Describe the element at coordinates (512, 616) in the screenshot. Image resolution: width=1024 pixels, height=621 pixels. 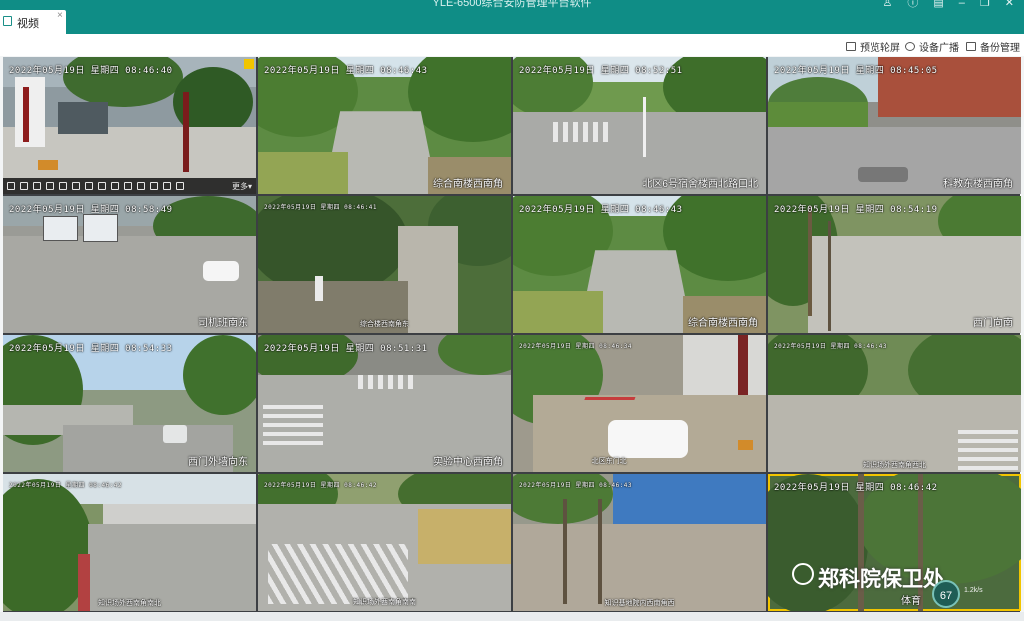
I see `status-bar` at that location.